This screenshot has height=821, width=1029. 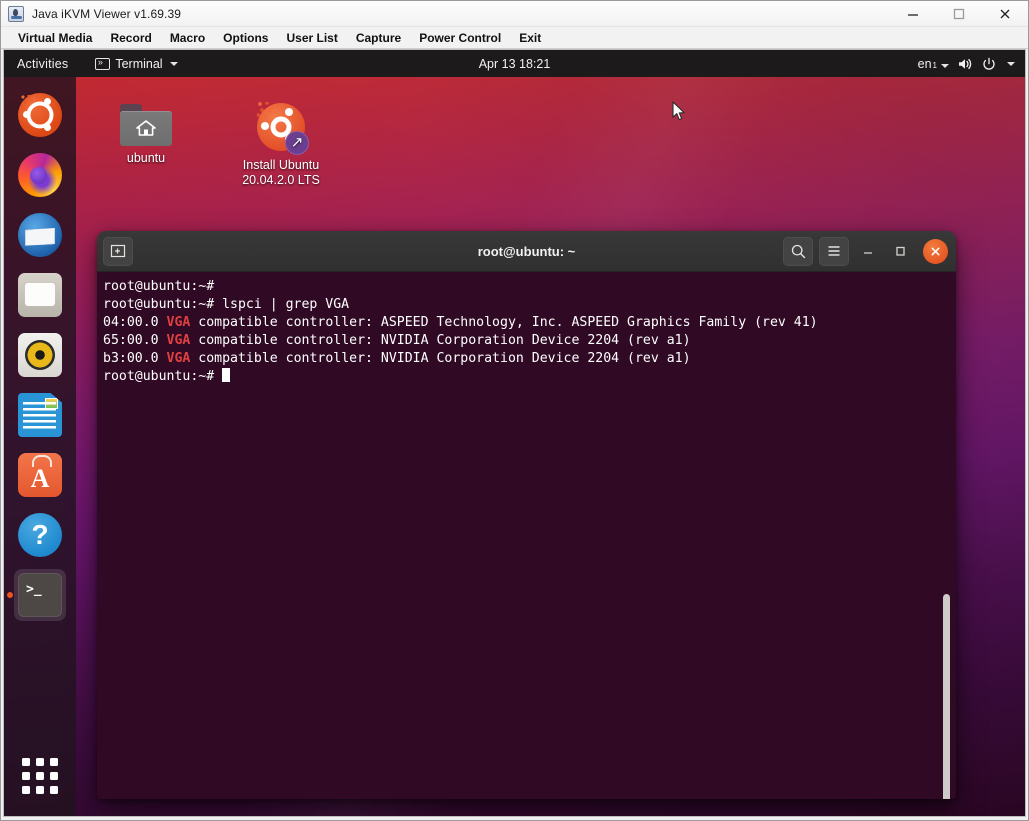 I want to click on menu-item-exit: Exit, so click(x=530, y=38).